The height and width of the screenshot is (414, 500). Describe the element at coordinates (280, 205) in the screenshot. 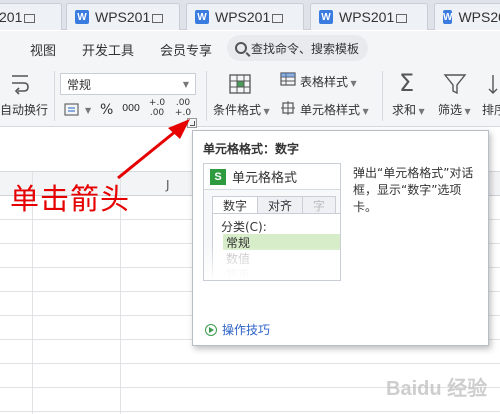

I see `preview-tab-align: 对齐` at that location.